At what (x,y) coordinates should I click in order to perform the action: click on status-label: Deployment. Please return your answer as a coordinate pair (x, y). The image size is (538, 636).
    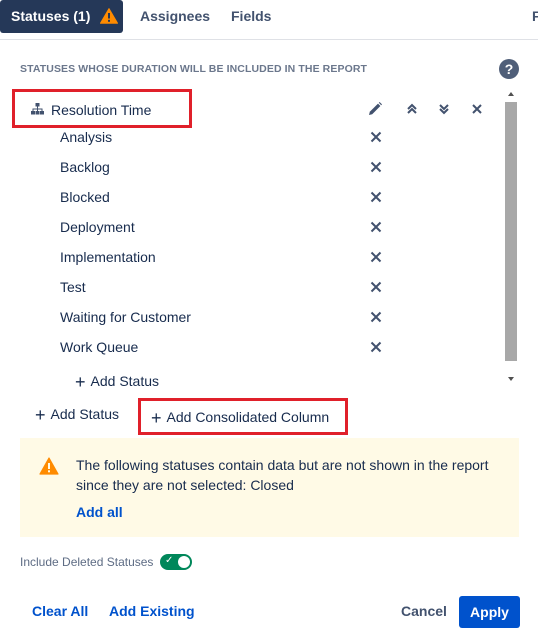
    Looking at the image, I should click on (97, 227).